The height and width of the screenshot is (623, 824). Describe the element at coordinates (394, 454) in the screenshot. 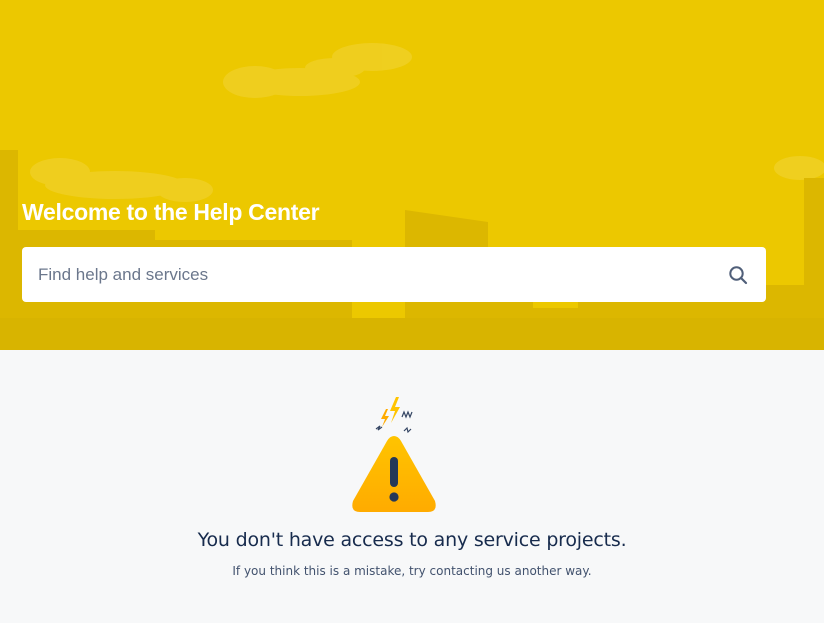

I see `warning-icon` at that location.